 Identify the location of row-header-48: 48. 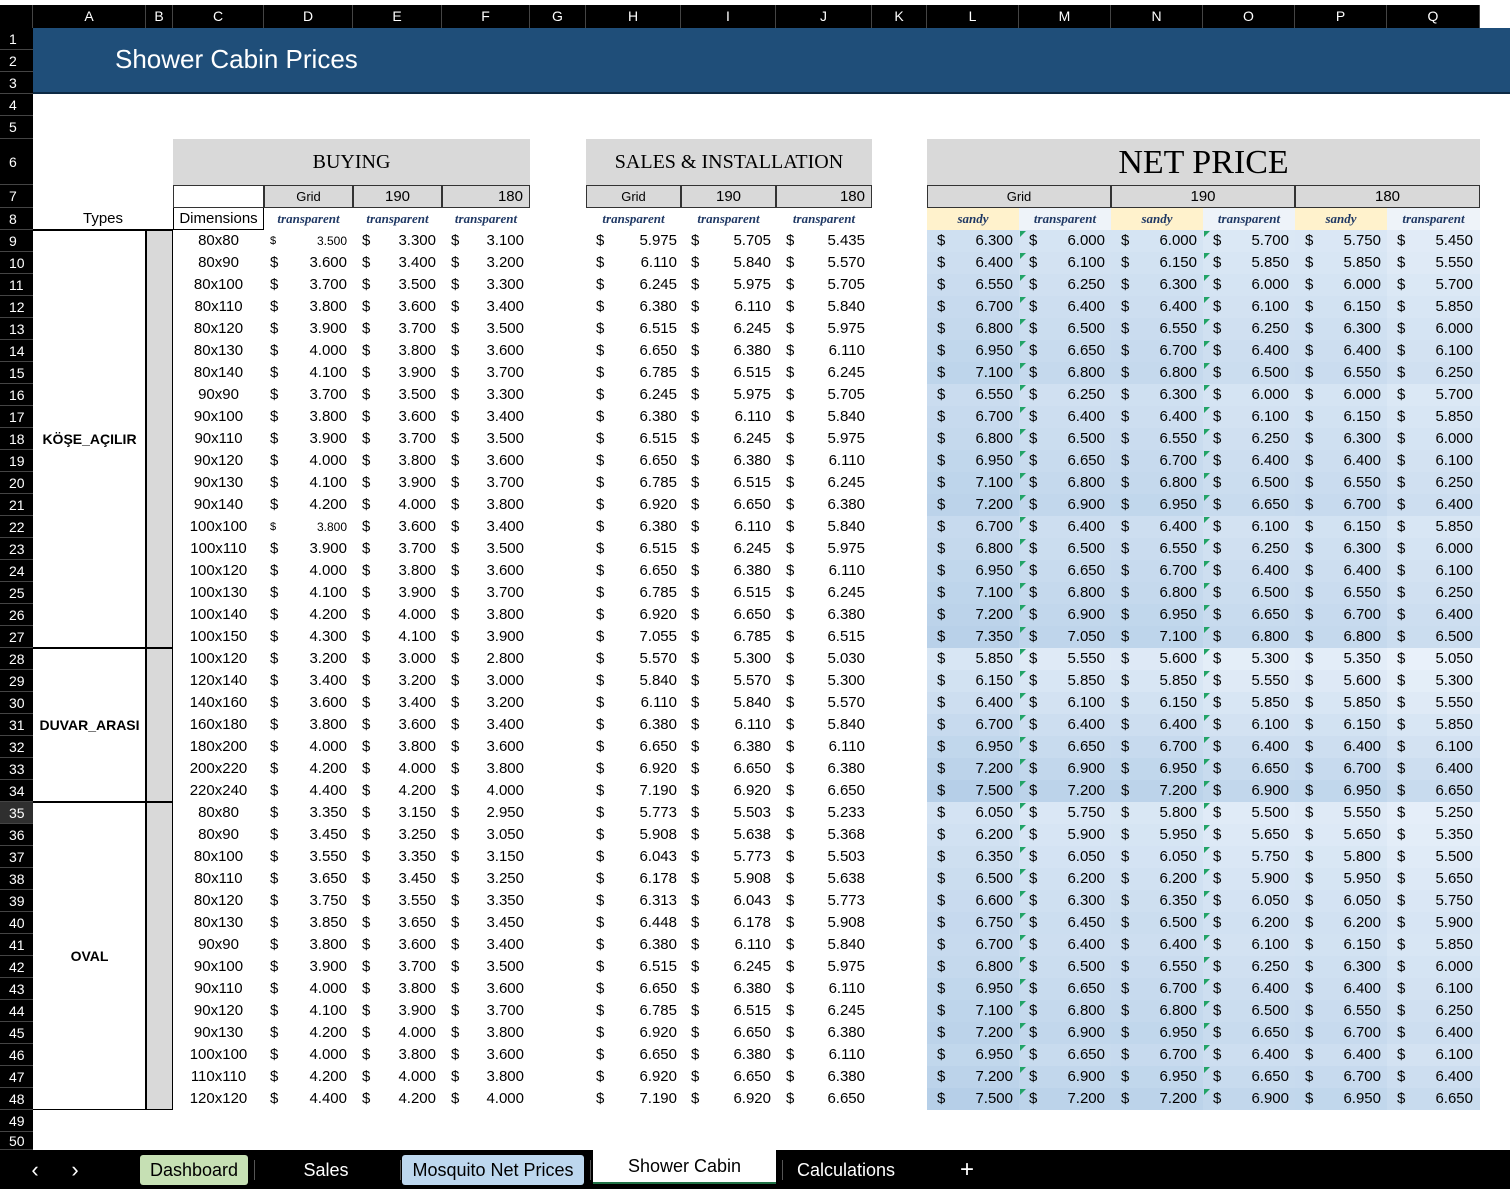
(16, 1099).